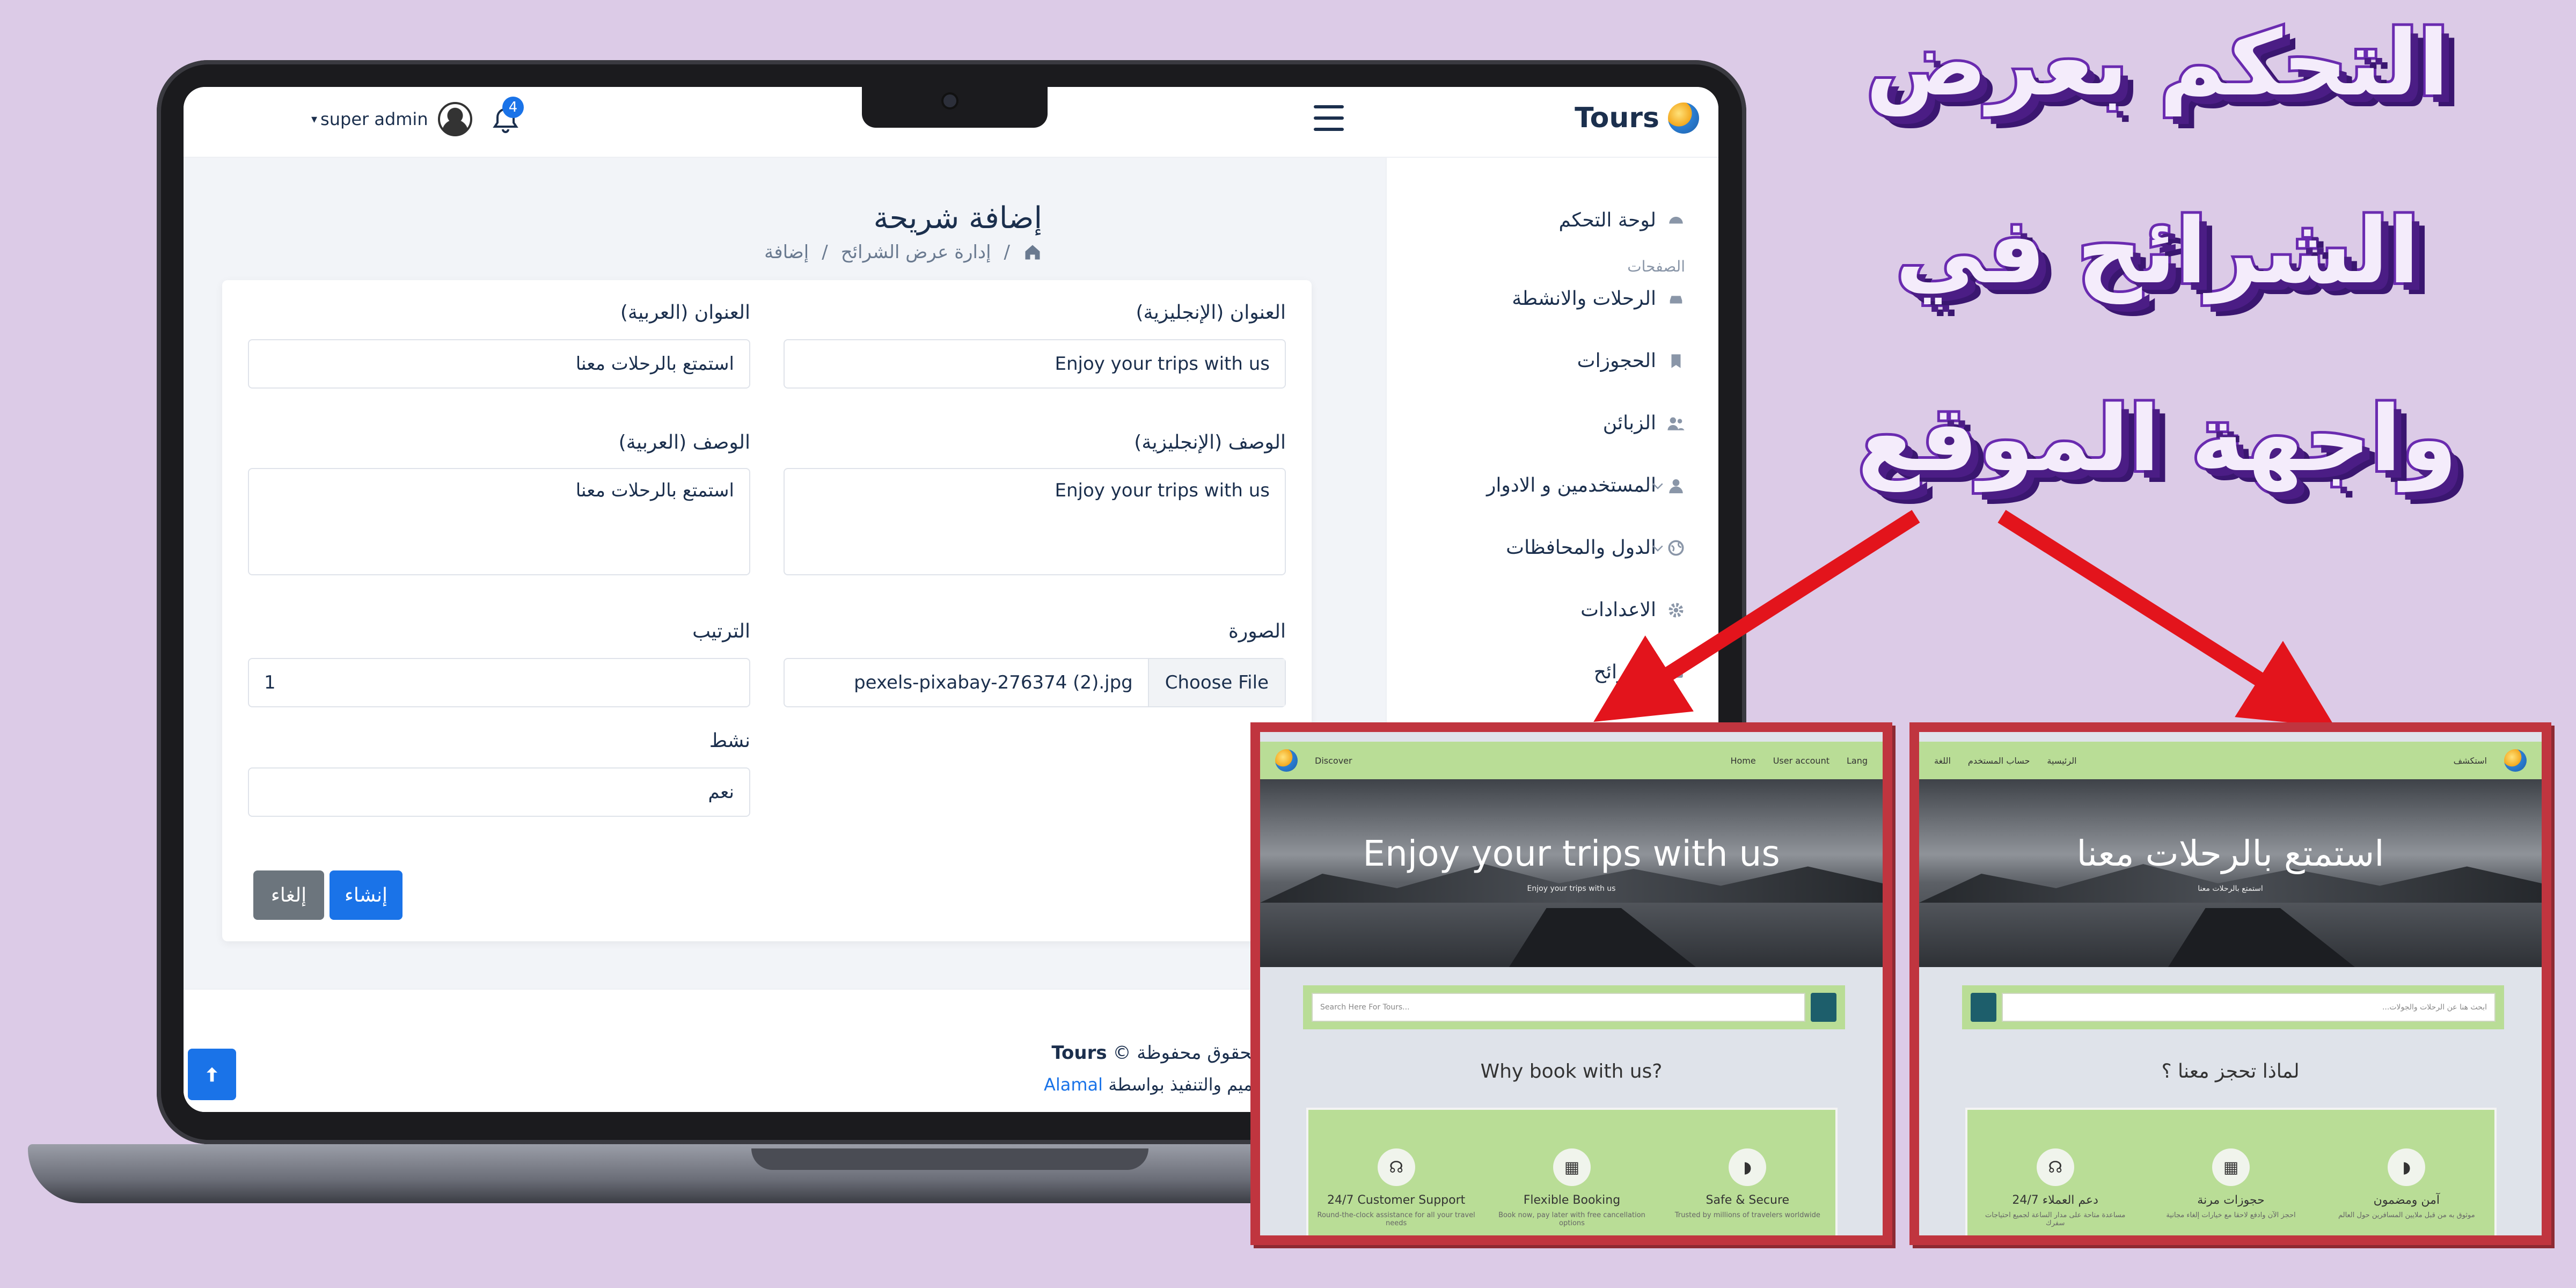  What do you see at coordinates (1572, 1200) in the screenshot?
I see `feature-title: Flexible Booking` at bounding box center [1572, 1200].